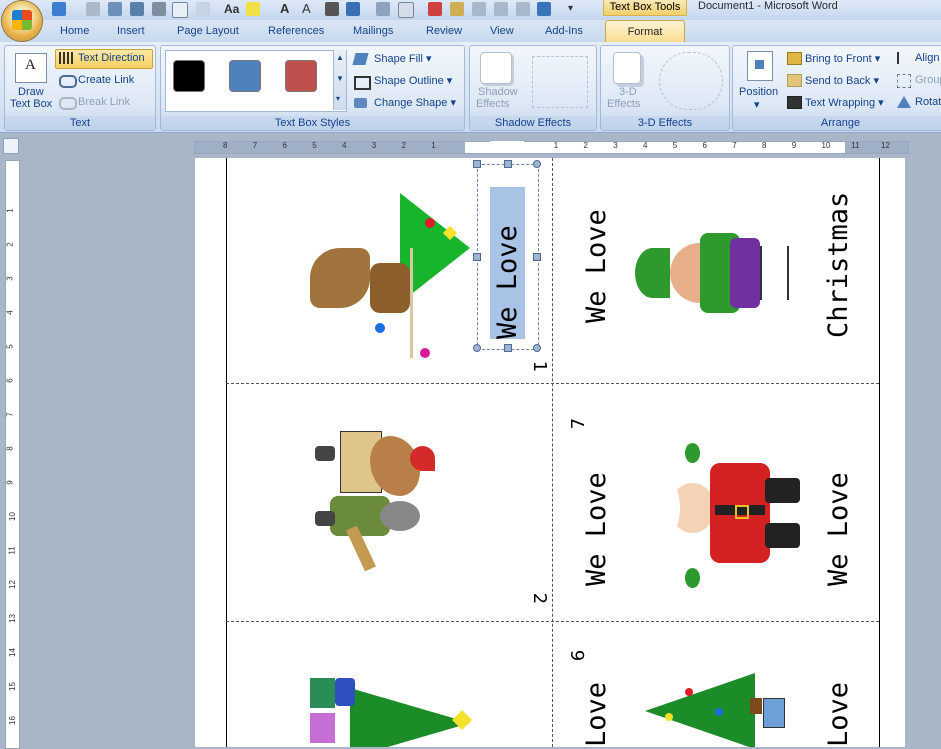  I want to click on text-wrapping-button: Text Wrapping ▾, so click(844, 102).